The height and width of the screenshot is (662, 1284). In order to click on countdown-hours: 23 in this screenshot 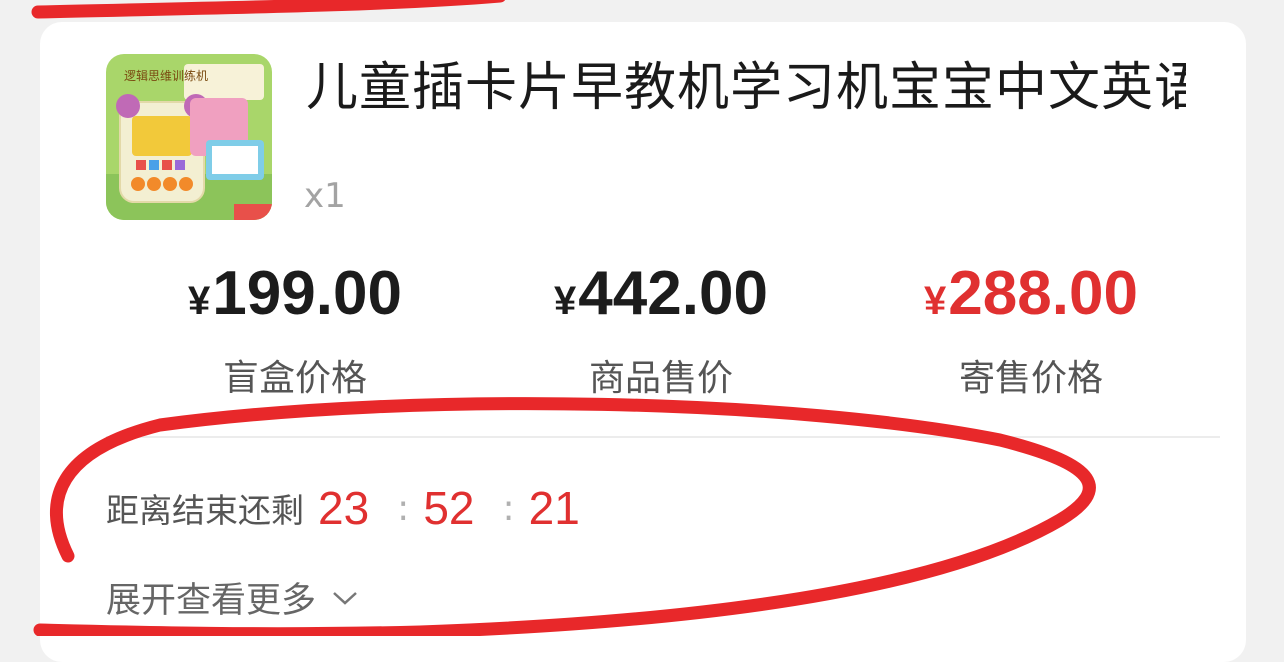, I will do `click(344, 508)`.